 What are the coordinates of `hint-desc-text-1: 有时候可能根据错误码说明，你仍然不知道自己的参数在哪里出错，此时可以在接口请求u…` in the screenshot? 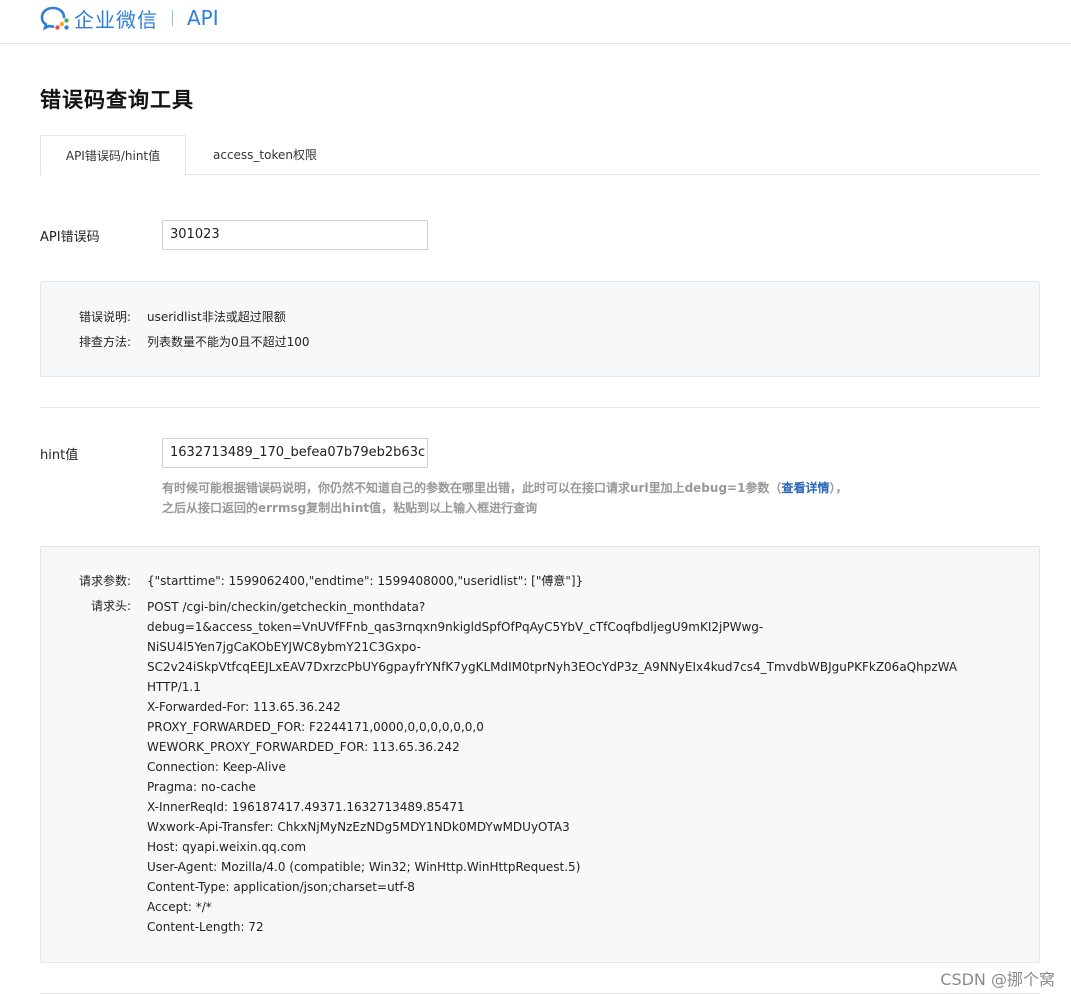 It's located at (472, 488).